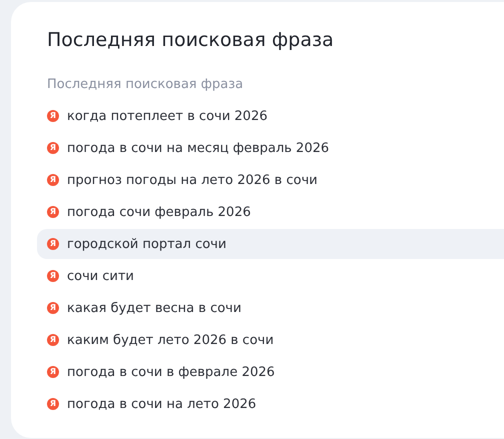 The image size is (504, 439). Describe the element at coordinates (270, 148) in the screenshot. I see `search-phrase-item: Я погода в сочи на месяц февраль 2026` at that location.